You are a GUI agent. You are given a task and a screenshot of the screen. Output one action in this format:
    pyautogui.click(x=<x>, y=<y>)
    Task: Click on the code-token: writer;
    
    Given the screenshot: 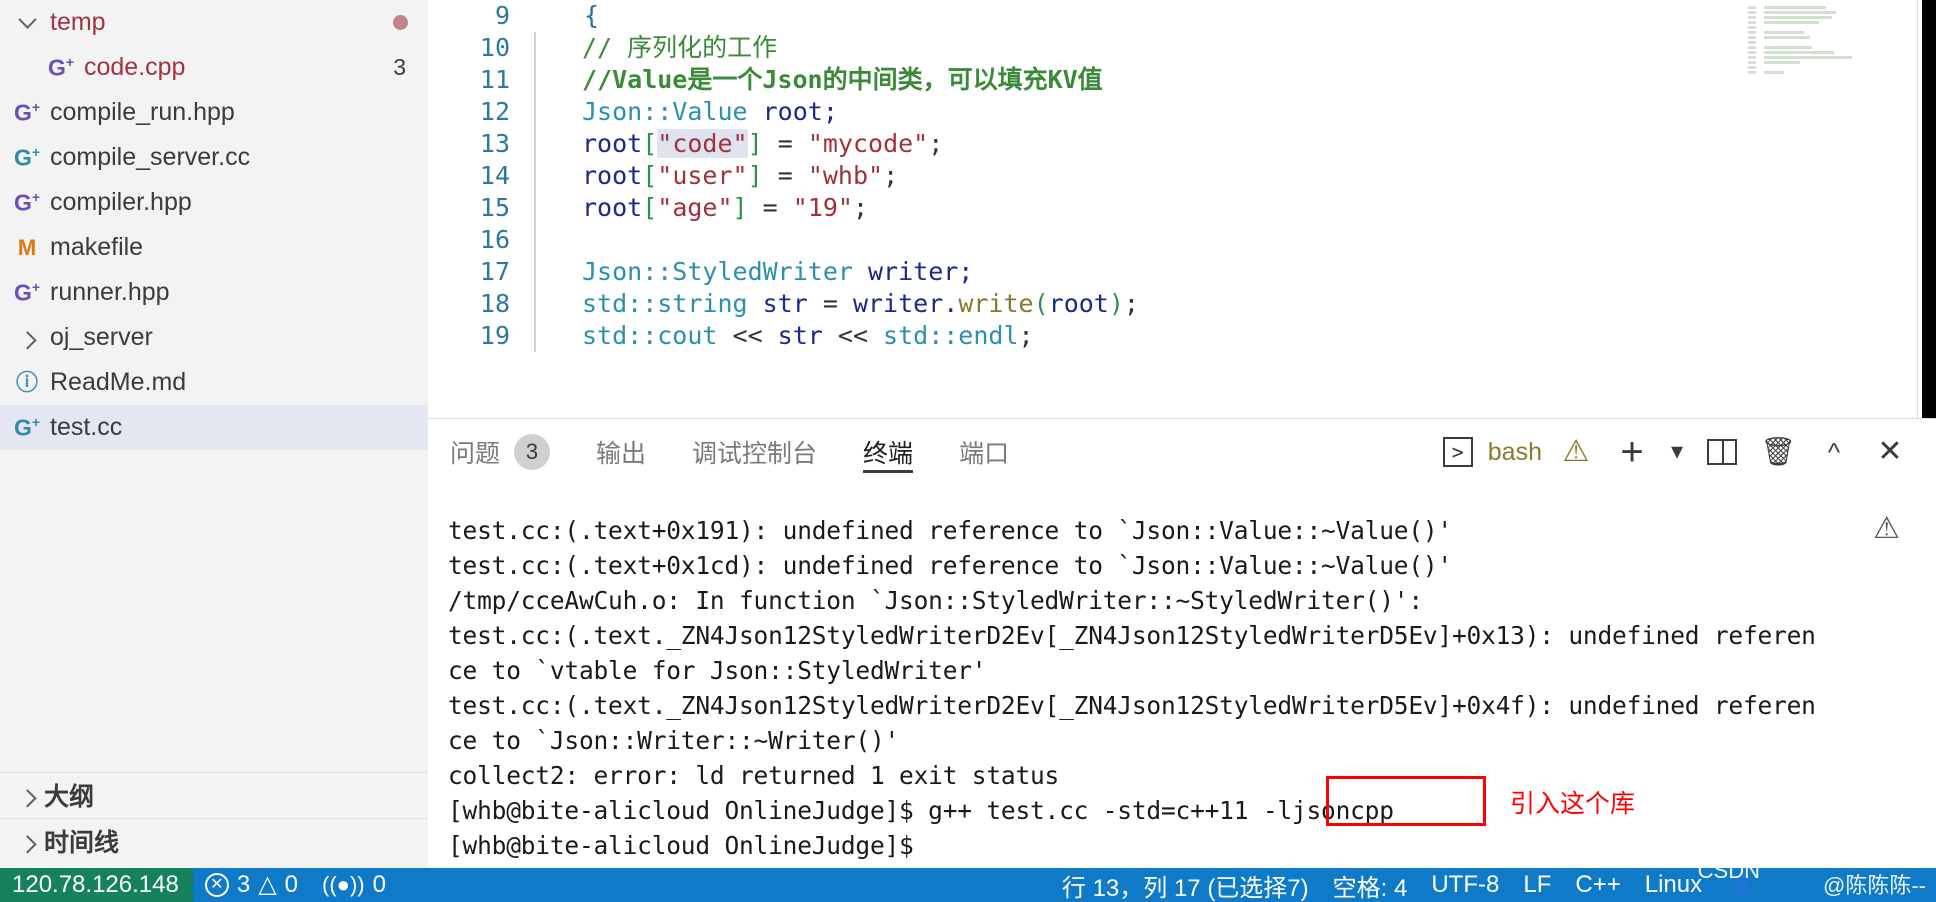 What is the action you would take?
    pyautogui.click(x=920, y=271)
    